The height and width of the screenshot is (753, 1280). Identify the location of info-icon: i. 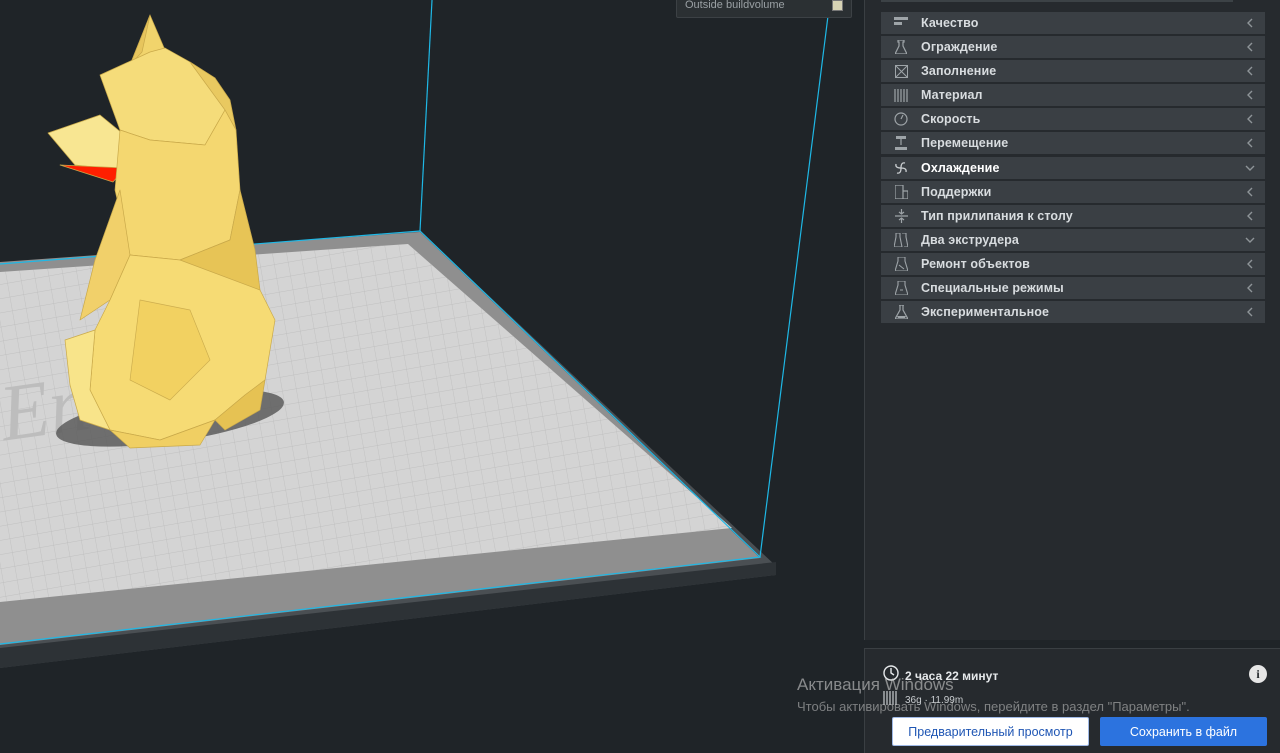
(1258, 674).